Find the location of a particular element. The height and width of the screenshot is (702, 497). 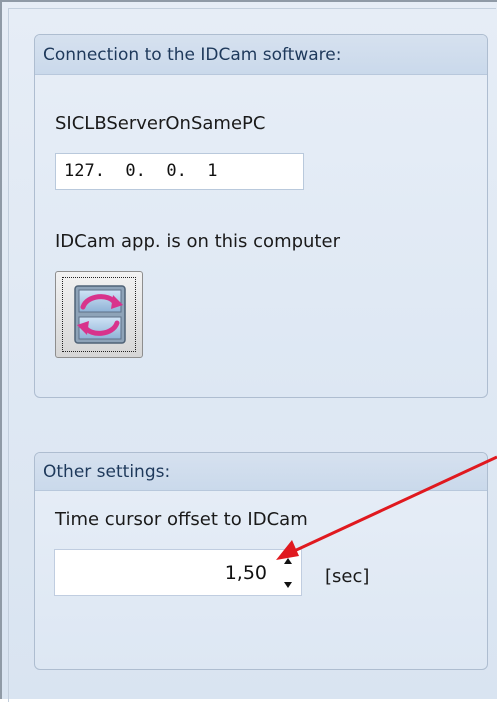

time-offset-spinbox: 1,50 is located at coordinates (178, 572).